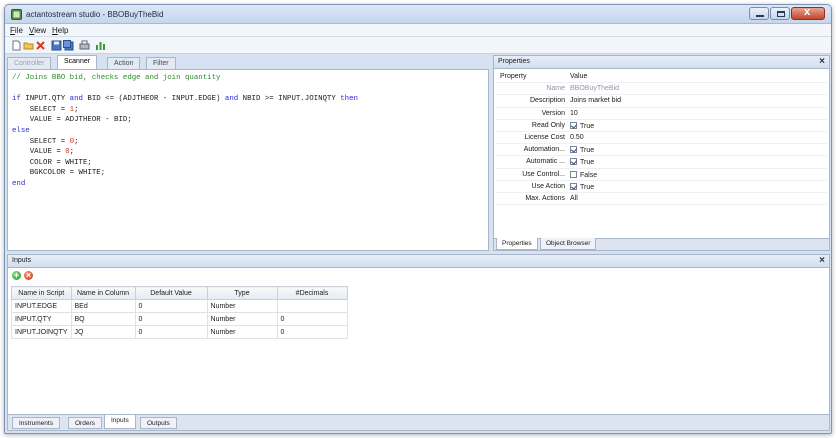 This screenshot has height=438, width=836. What do you see at coordinates (661, 199) in the screenshot?
I see `property-row: Max. Actions All` at bounding box center [661, 199].